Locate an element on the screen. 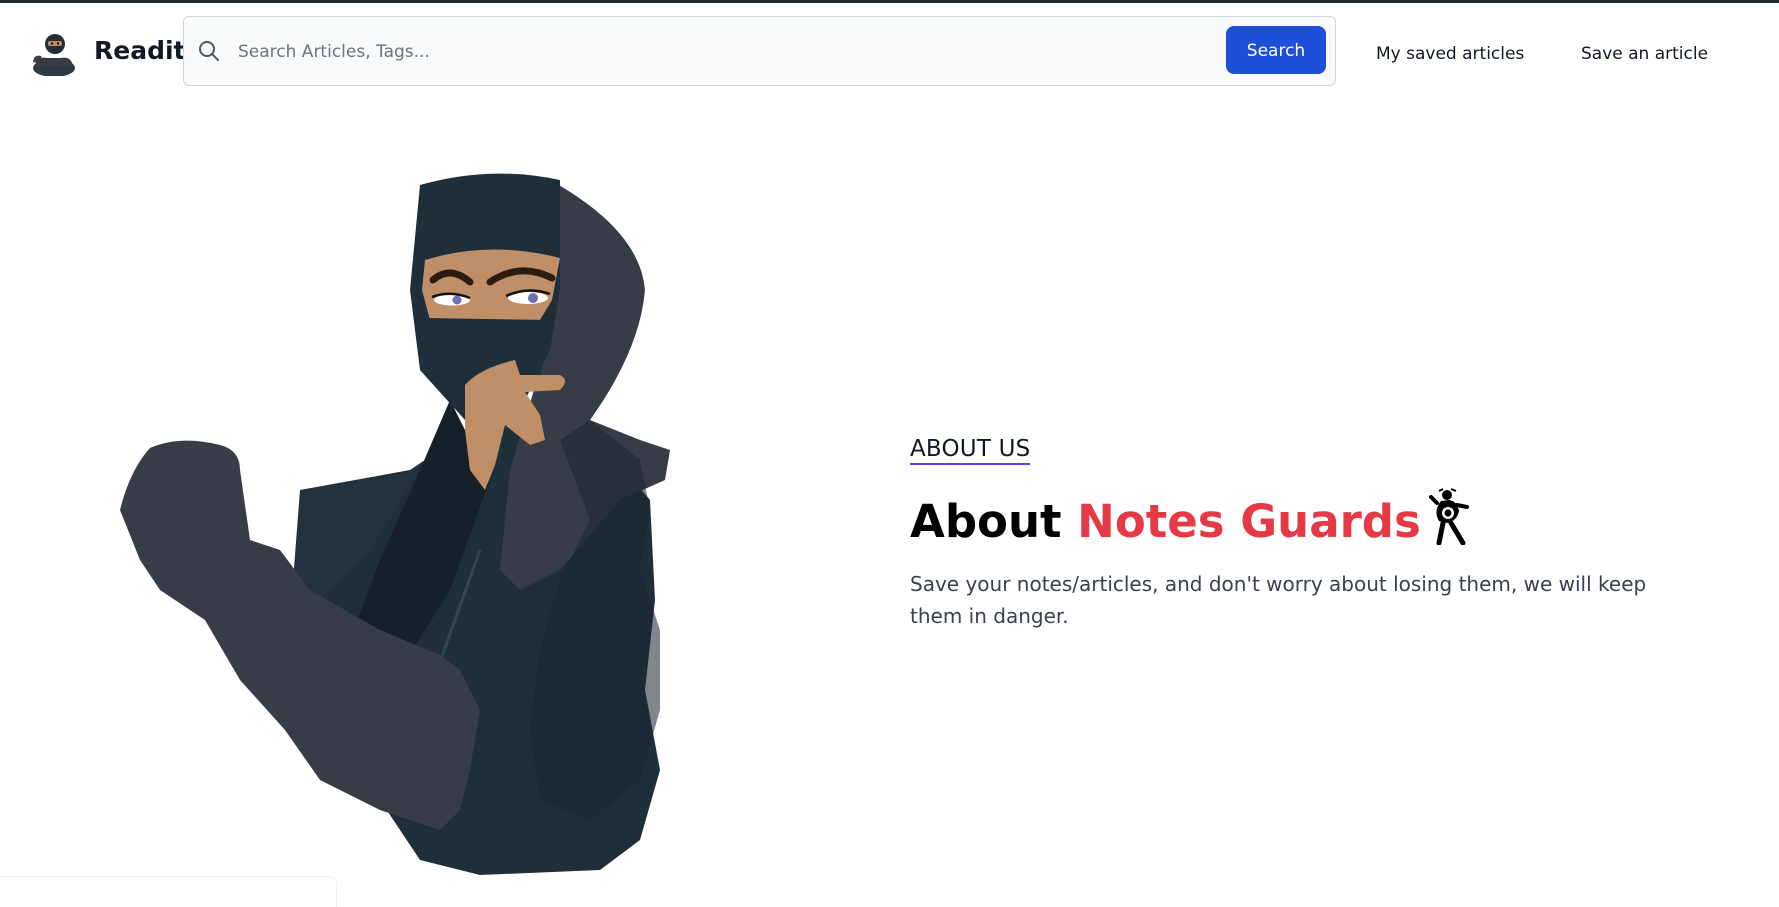 The width and height of the screenshot is (1779, 907). bottom-card-edge is located at coordinates (168, 891).